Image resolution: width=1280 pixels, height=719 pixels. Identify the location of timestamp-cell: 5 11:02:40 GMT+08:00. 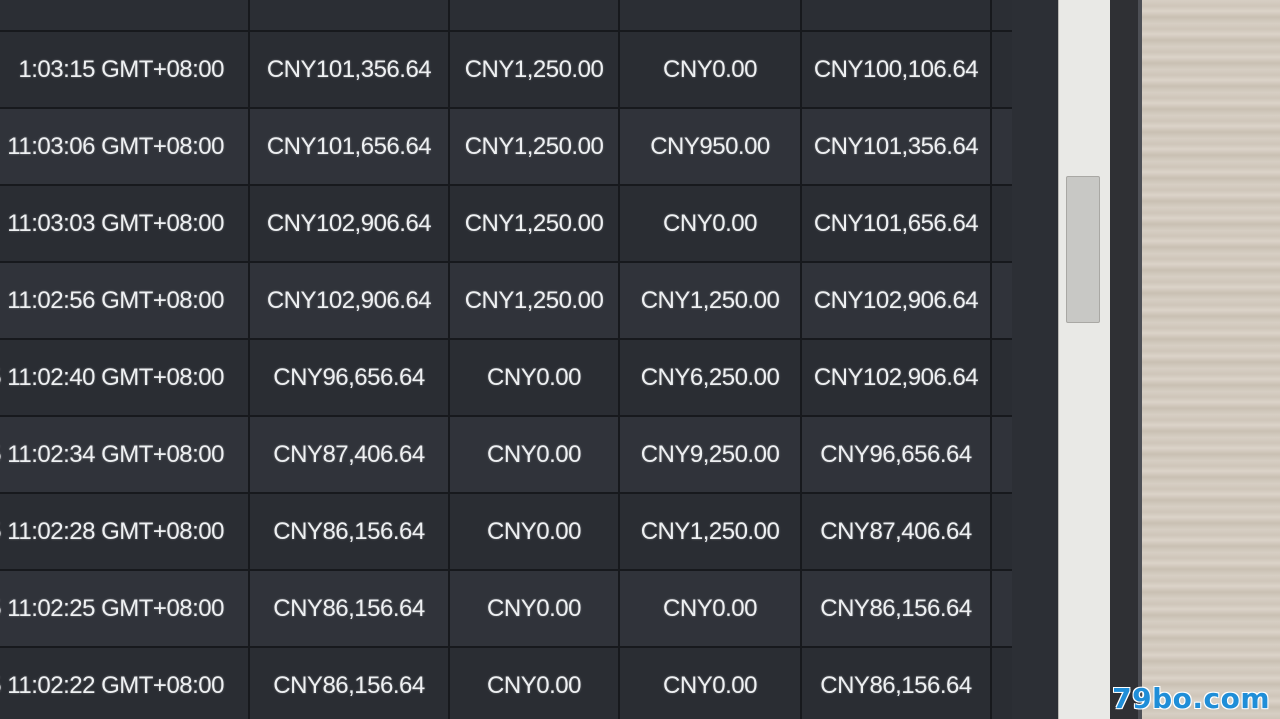
(125, 377).